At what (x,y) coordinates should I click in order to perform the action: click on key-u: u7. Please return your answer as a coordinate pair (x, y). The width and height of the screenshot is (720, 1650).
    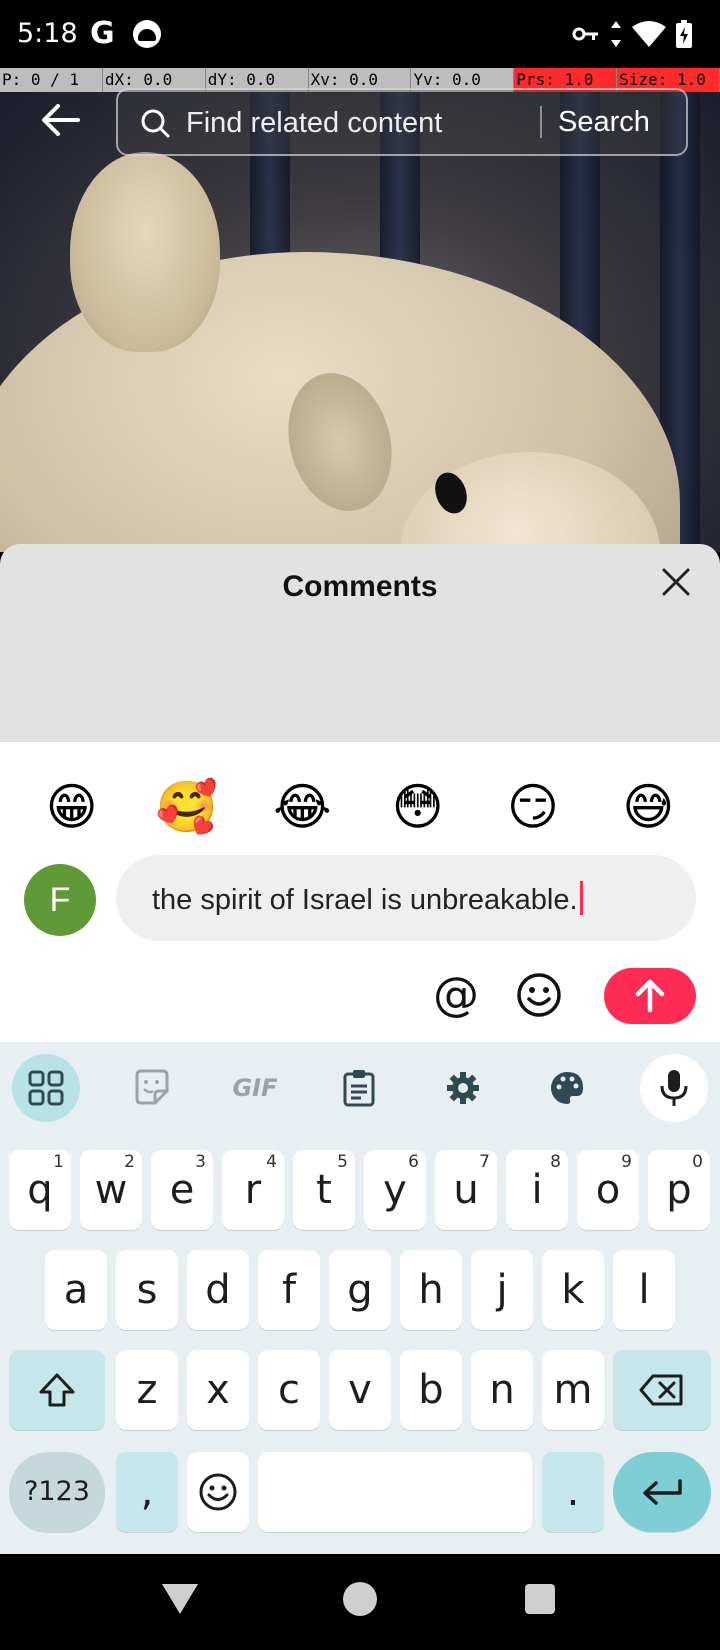
    Looking at the image, I should click on (466, 1190).